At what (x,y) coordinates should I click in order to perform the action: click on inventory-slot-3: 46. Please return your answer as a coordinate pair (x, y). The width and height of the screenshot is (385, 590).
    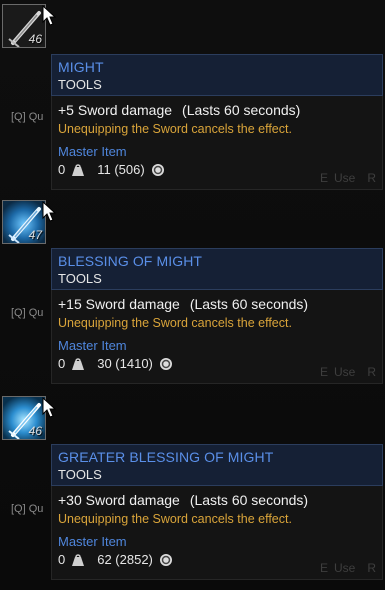
    Looking at the image, I should click on (24, 418).